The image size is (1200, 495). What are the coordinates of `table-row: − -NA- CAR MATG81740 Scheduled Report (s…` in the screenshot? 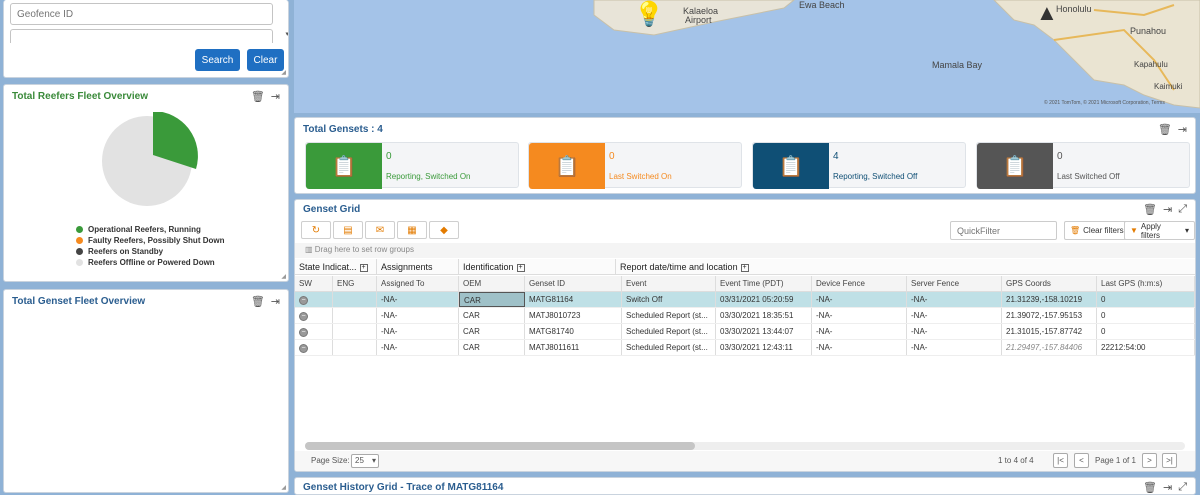 It's located at (745, 332).